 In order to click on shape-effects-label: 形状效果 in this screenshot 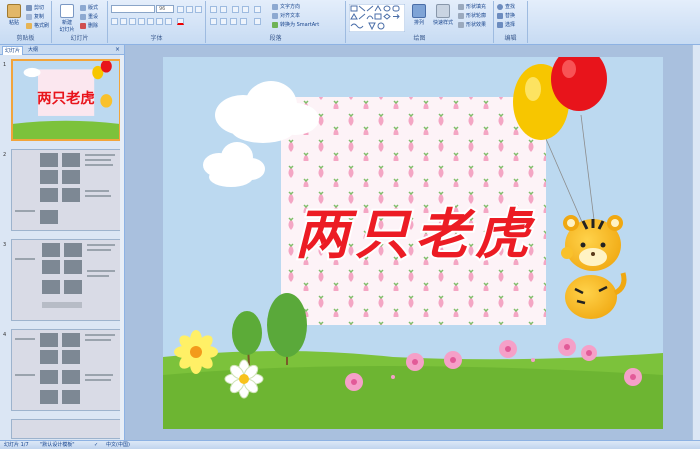, I will do `click(476, 25)`.